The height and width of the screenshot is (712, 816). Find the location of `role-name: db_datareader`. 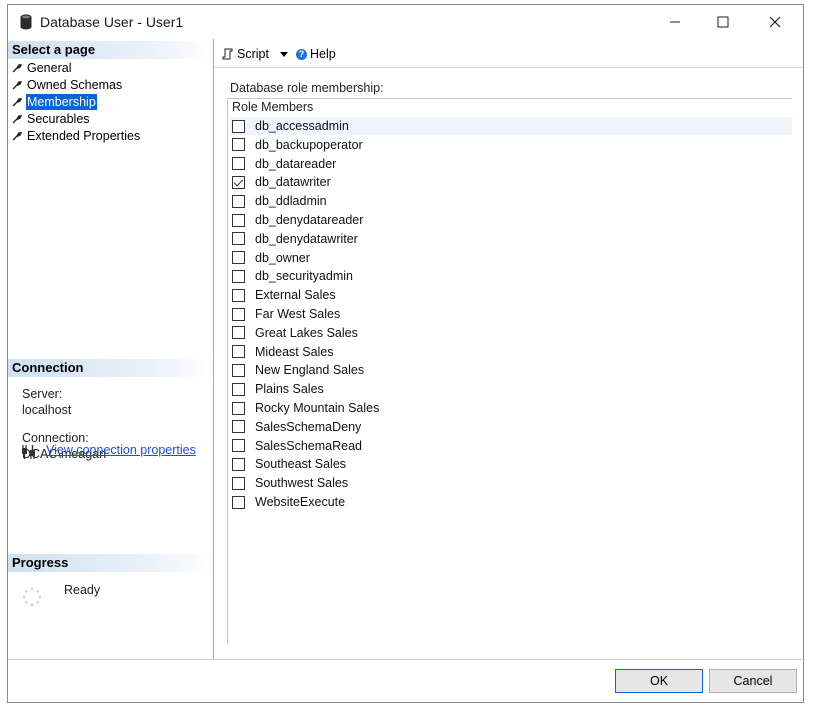

role-name: db_datareader is located at coordinates (296, 163).